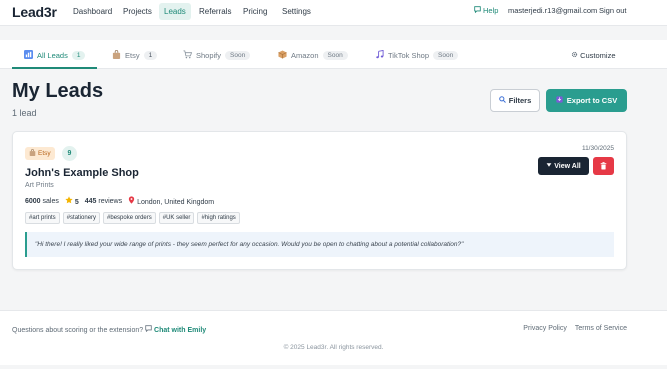  I want to click on tab-all-leads: All Leads 1, so click(55, 55).